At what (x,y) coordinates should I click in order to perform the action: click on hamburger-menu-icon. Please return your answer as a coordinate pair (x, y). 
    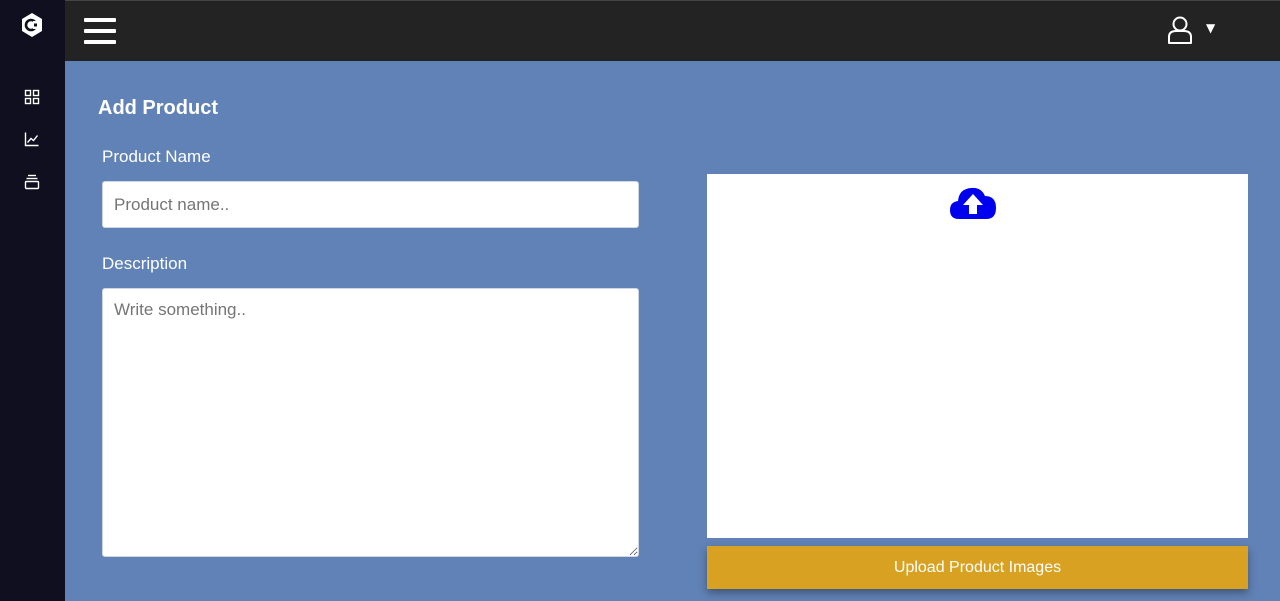
    Looking at the image, I should click on (100, 32).